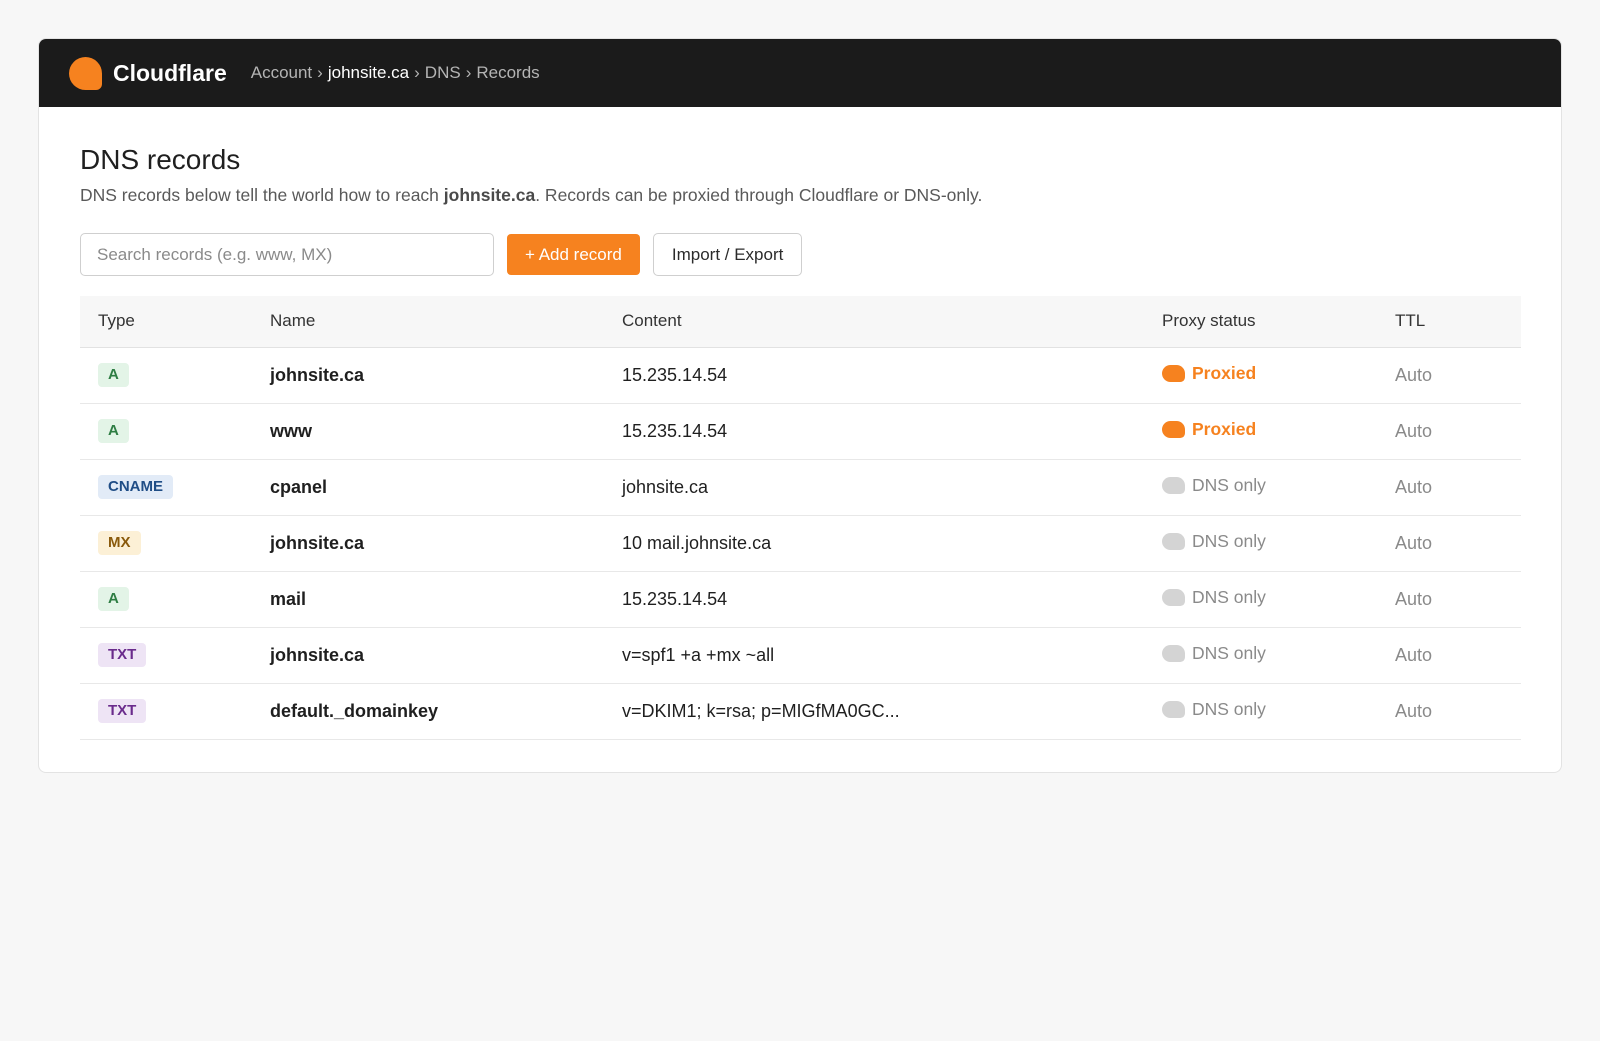 This screenshot has height=1041, width=1600. Describe the element at coordinates (85, 73) in the screenshot. I see `cloudflare-logo-icon` at that location.